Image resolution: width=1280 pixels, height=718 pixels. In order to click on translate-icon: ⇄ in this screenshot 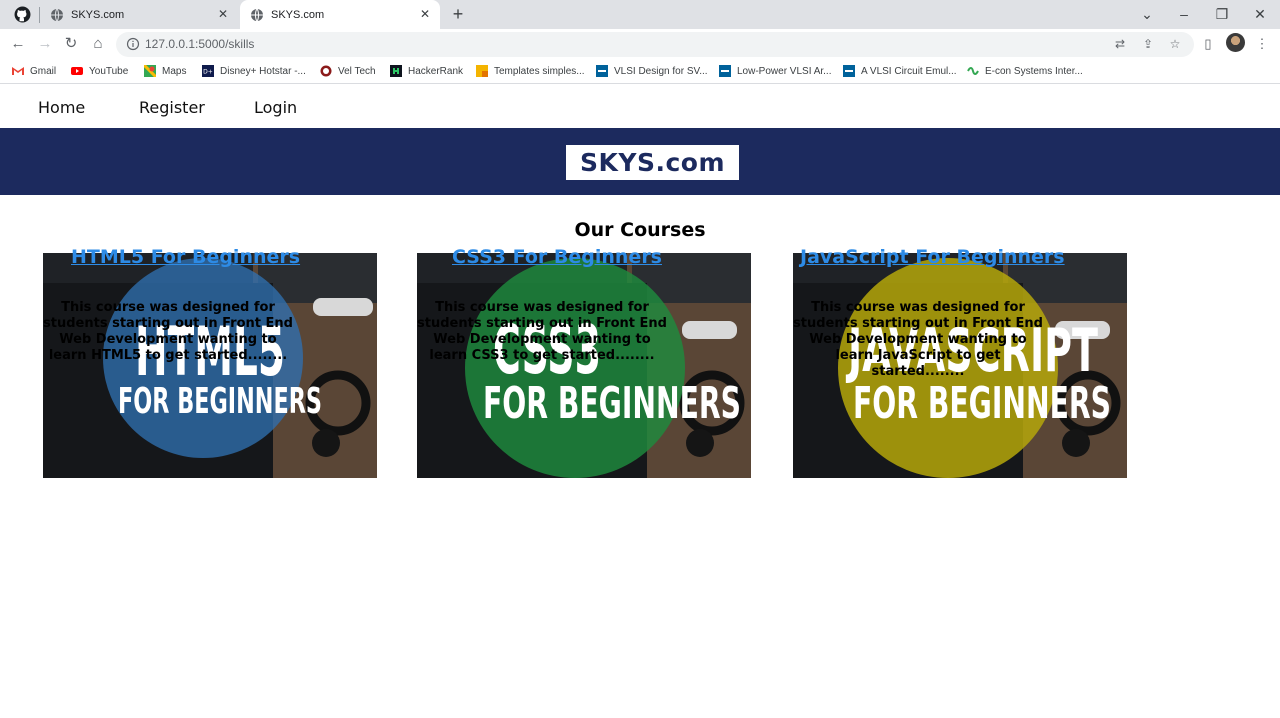, I will do `click(1120, 44)`.